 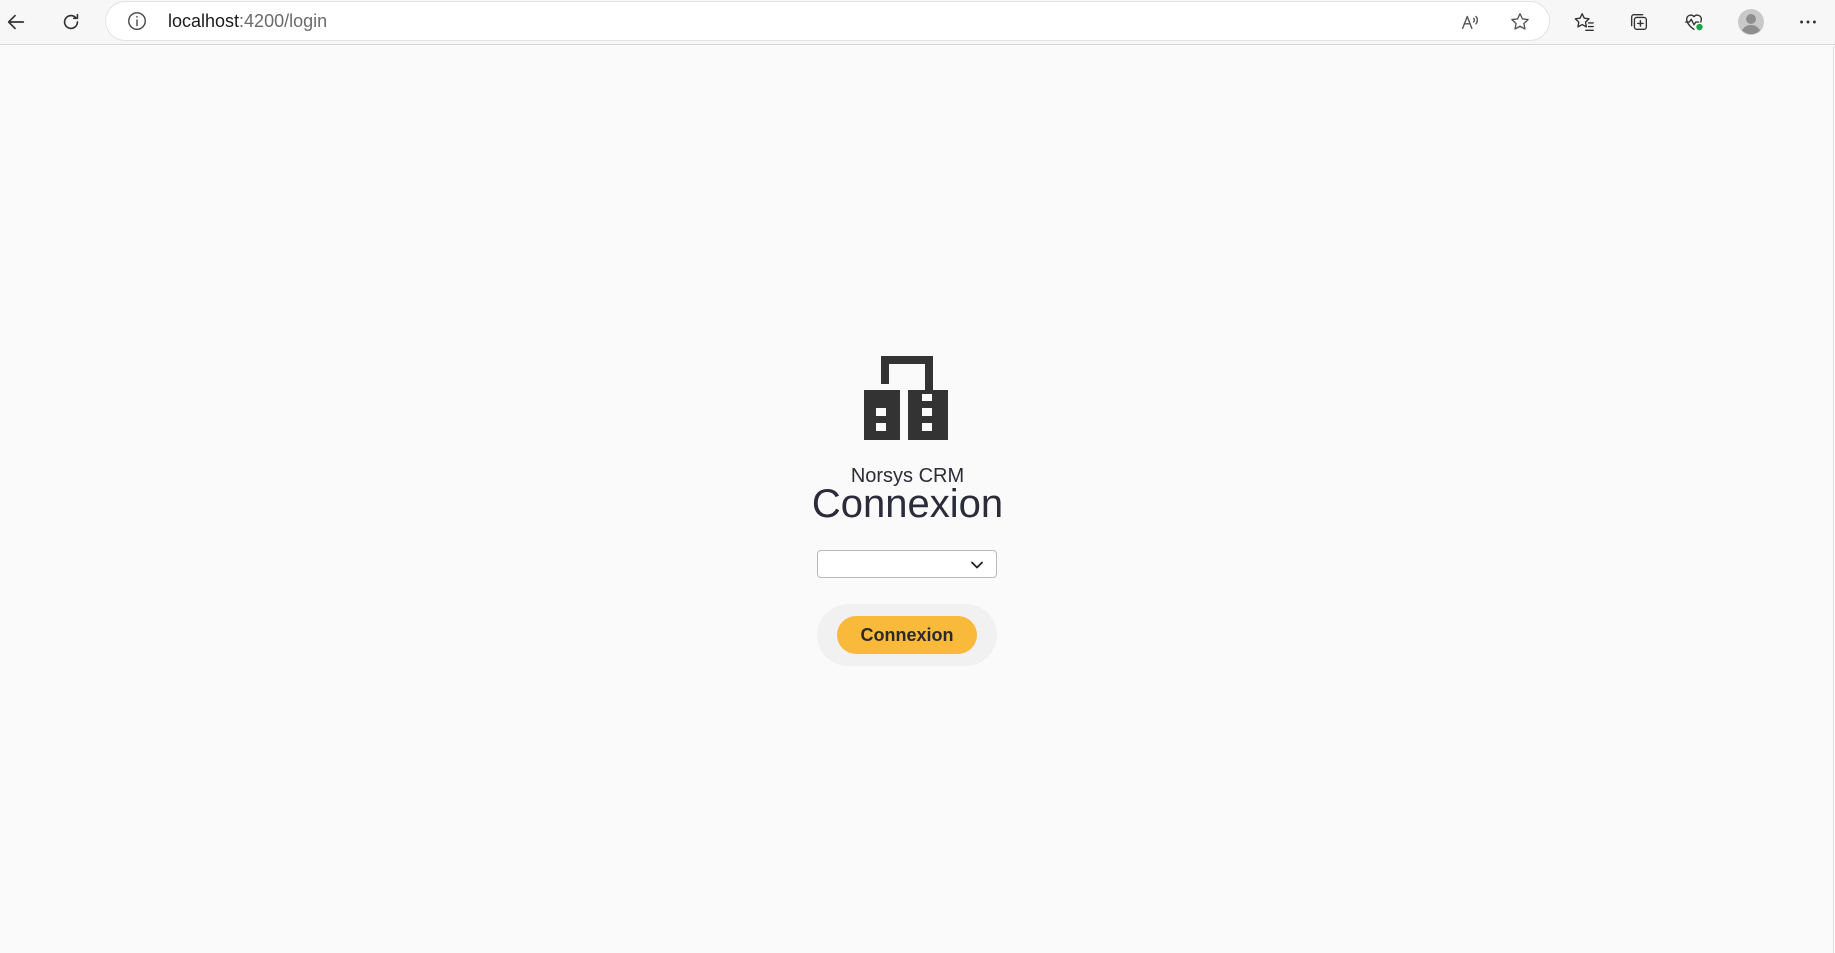 I want to click on address-bar: localhost:4200/login, so click(x=827, y=21).